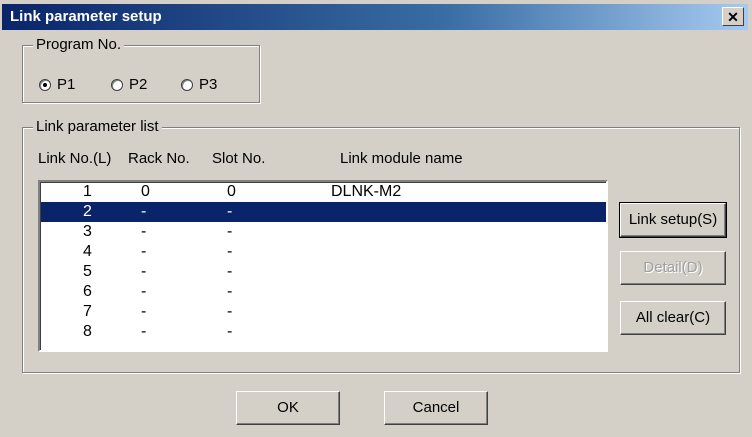  Describe the element at coordinates (75, 158) in the screenshot. I see `header-link-no: Link No.(L)` at that location.